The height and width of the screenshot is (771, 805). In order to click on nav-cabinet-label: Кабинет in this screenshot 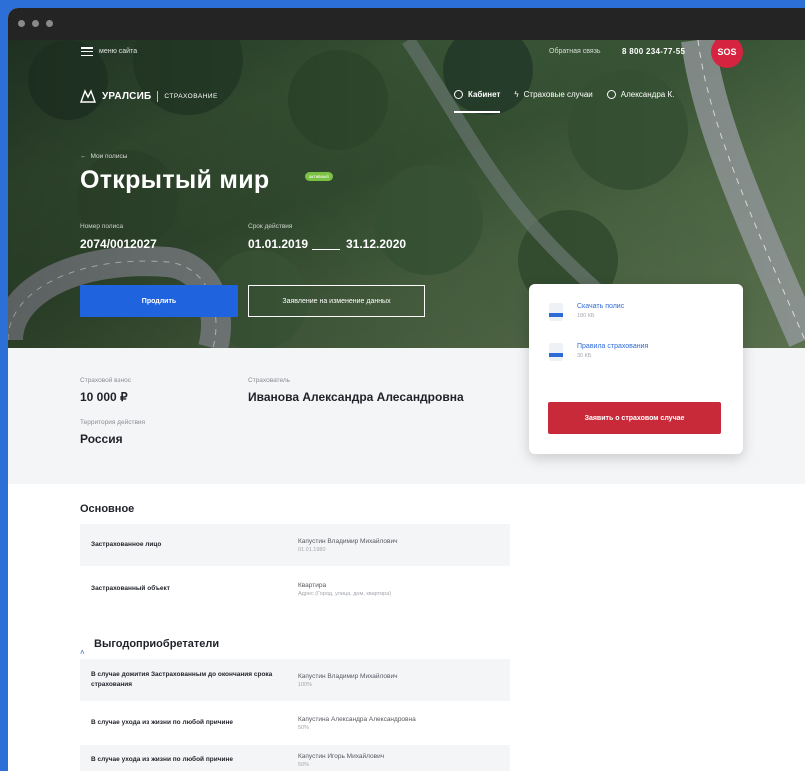, I will do `click(484, 94)`.